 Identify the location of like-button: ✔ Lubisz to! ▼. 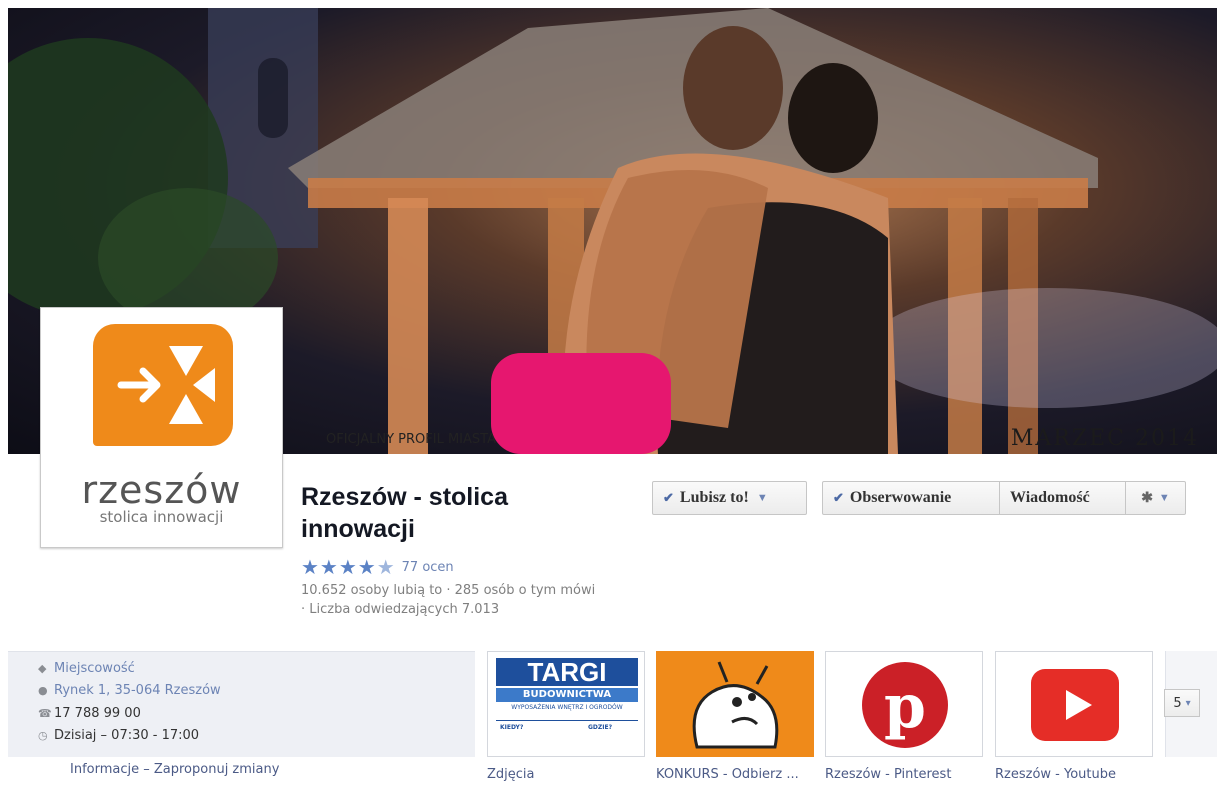
(729, 498).